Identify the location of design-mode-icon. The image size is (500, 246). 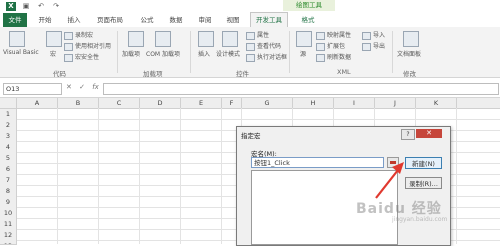
(230, 39).